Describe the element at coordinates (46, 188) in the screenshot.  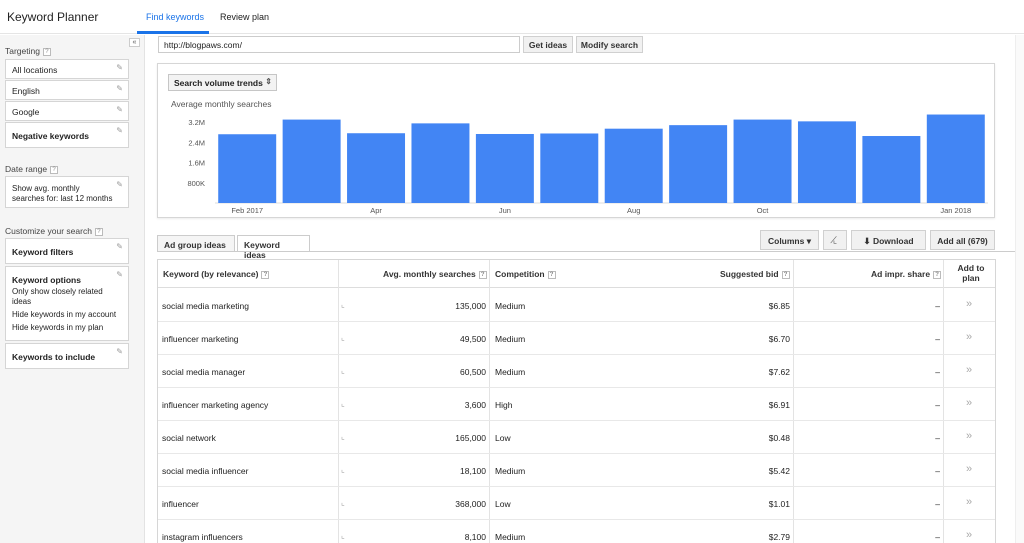
I see `date-range-line: Show avg. monthly` at that location.